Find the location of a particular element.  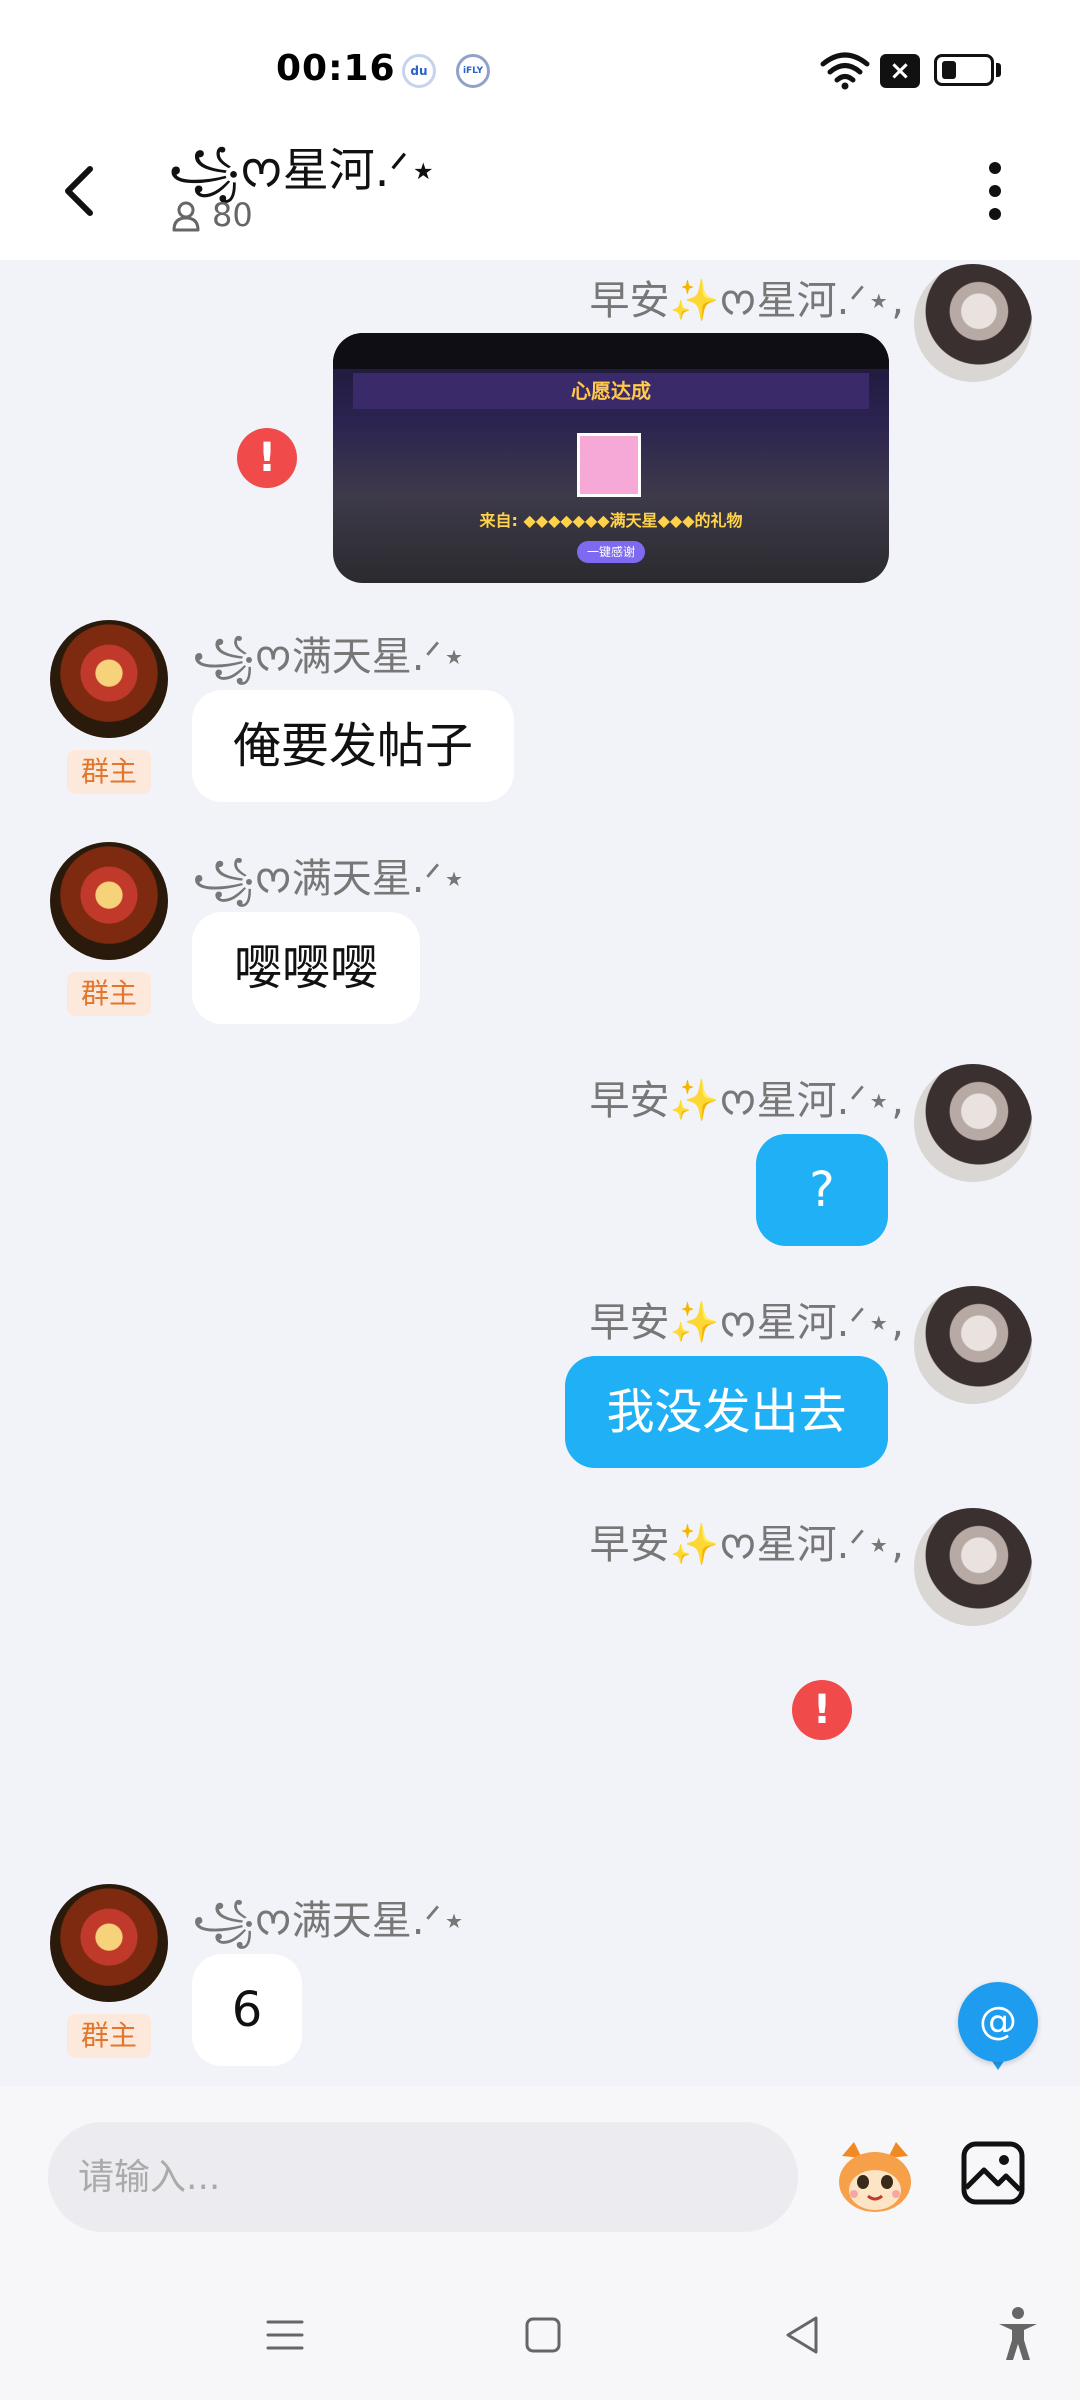

status-time: 00:16 is located at coordinates (336, 68).